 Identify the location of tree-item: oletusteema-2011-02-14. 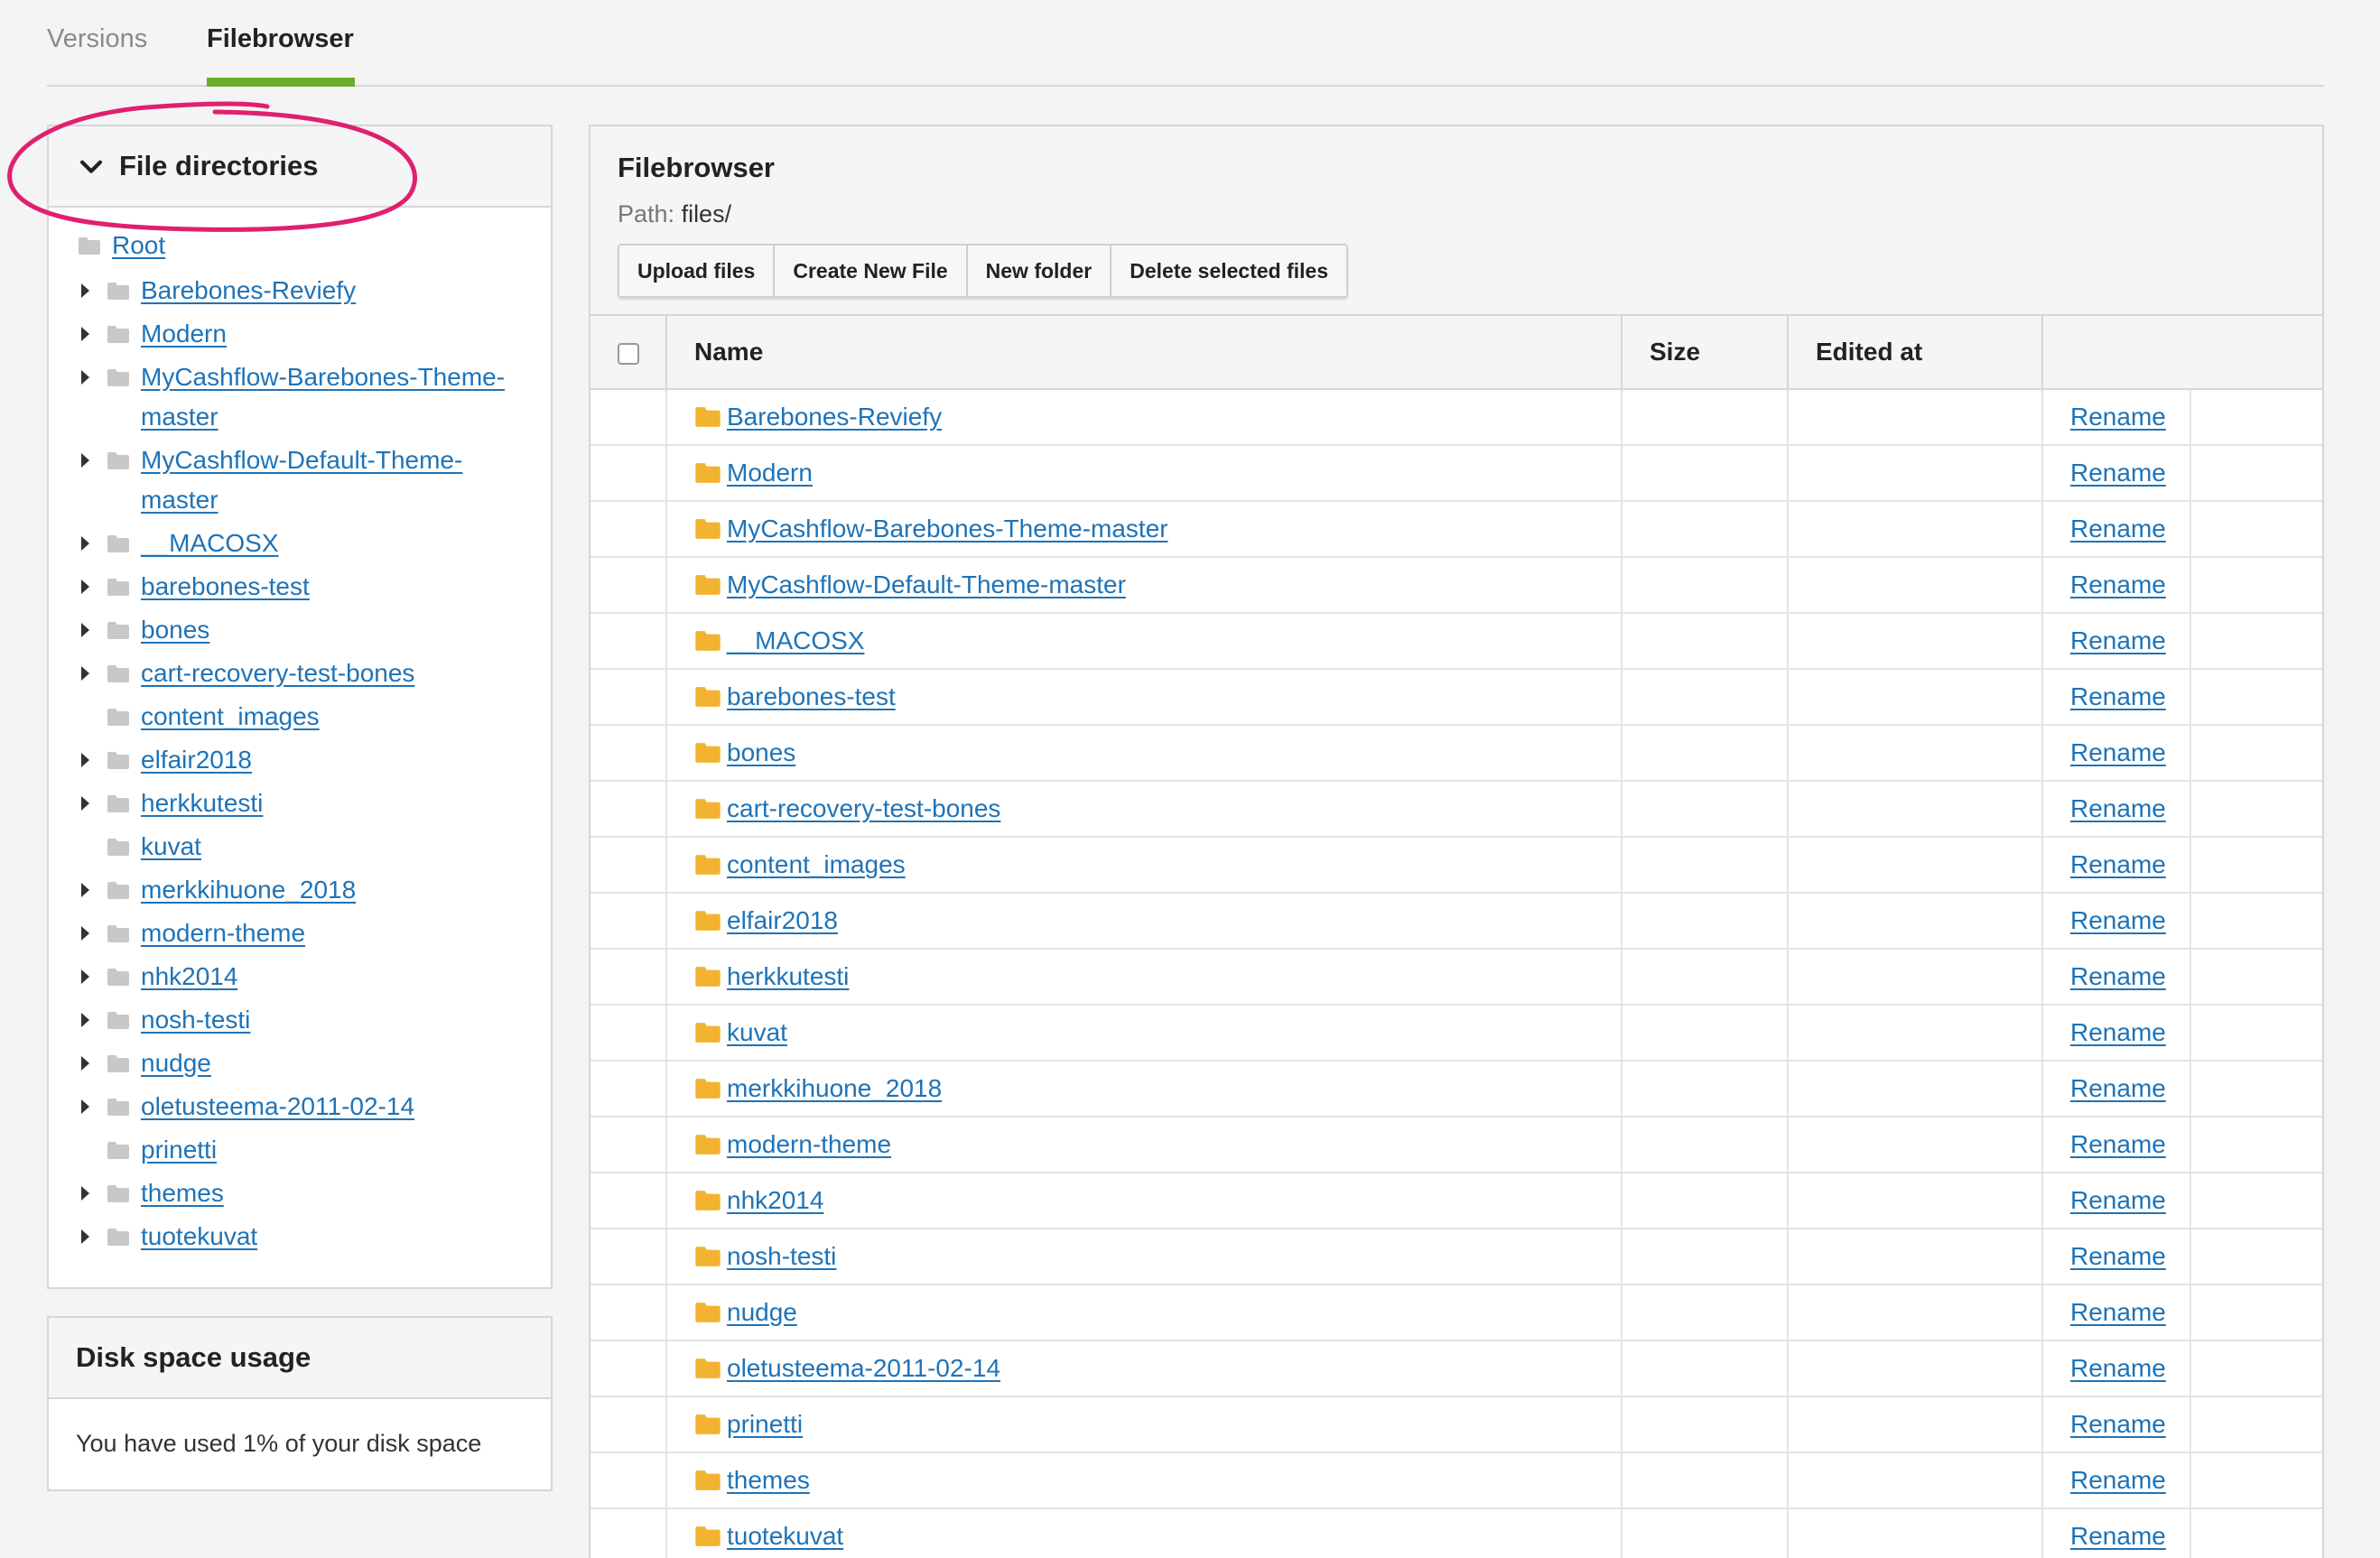
(300, 1107).